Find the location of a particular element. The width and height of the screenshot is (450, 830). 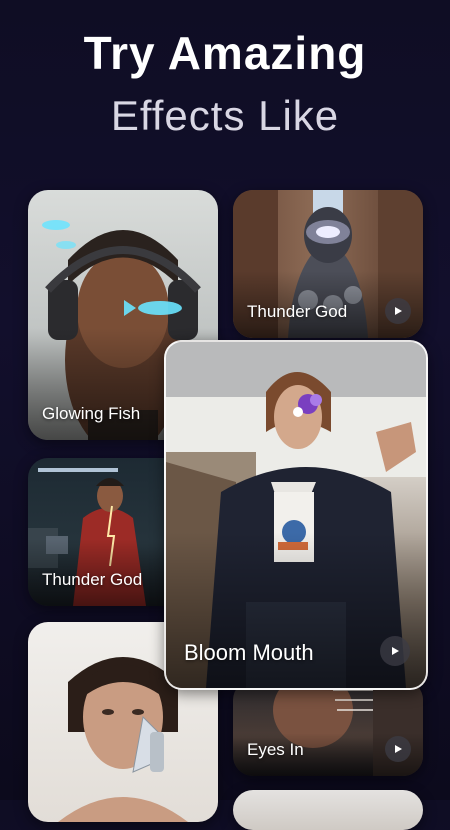

effect-card-eyes-in: Eyes In is located at coordinates (328, 728).